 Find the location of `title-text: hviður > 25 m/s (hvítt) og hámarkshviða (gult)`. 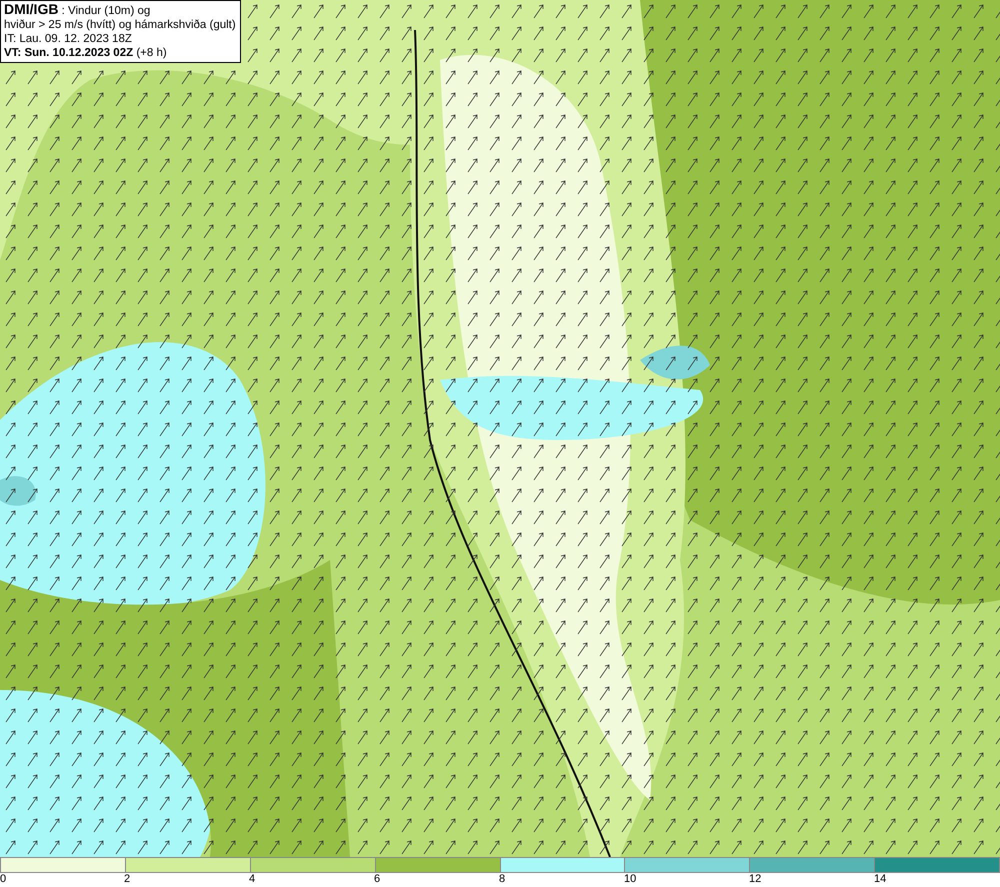

title-text: hviður > 25 m/s (hvítt) og hámarkshviða (gult) is located at coordinates (120, 25).